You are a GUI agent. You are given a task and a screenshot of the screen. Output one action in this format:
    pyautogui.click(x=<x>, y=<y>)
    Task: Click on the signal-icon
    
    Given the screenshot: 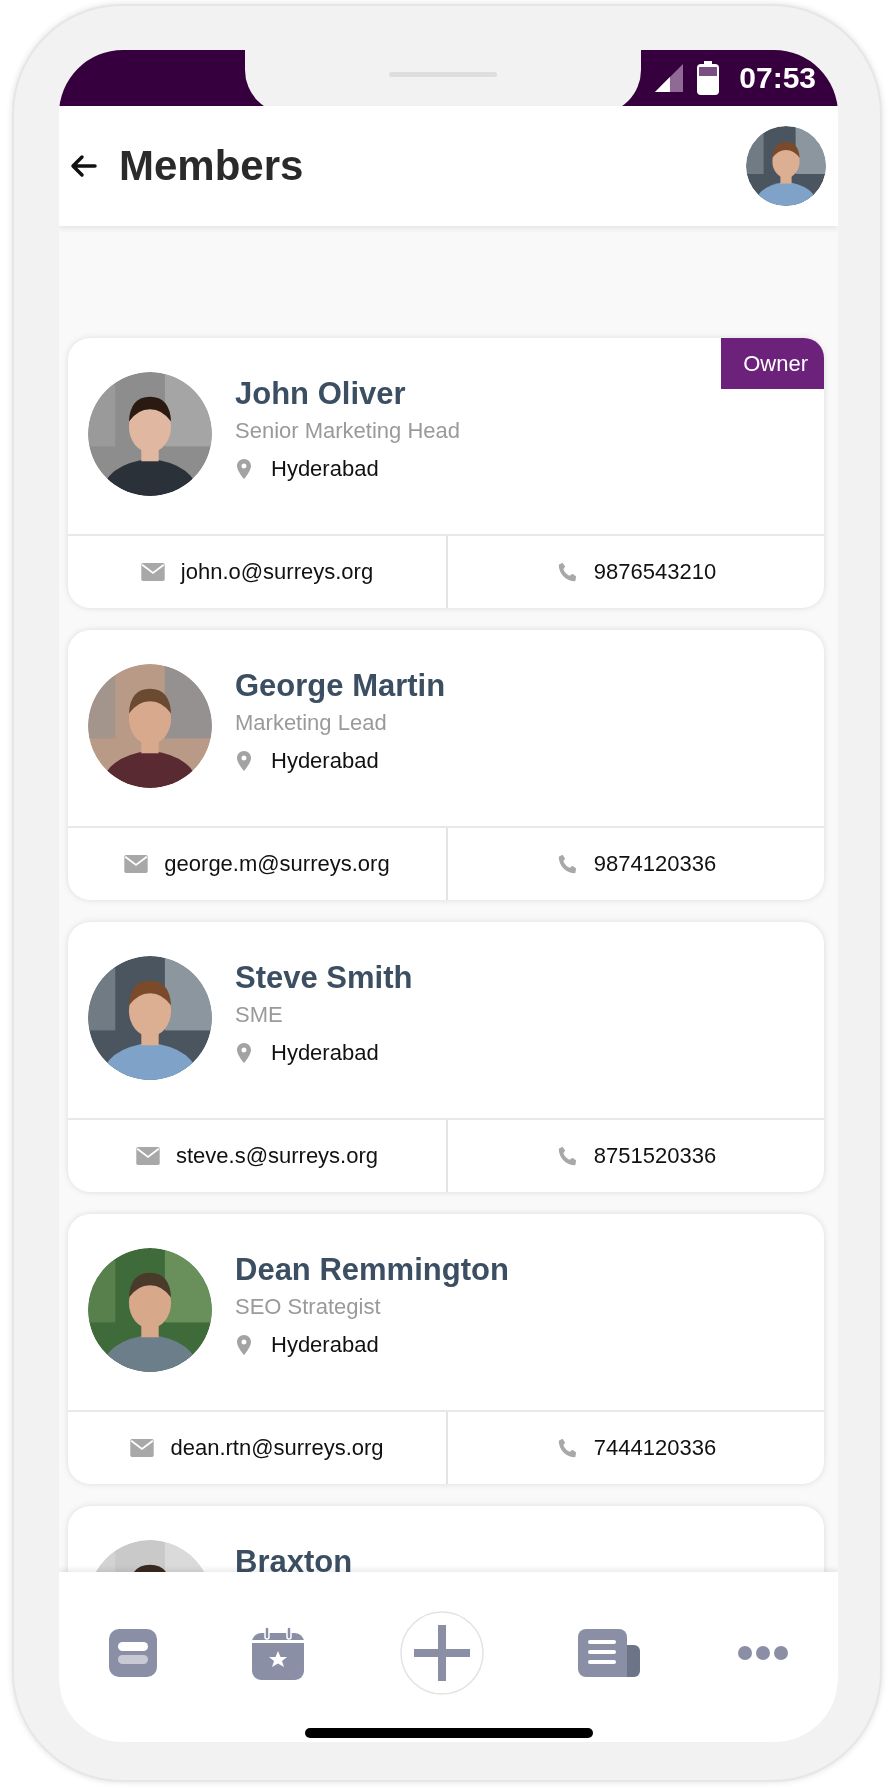 What is the action you would take?
    pyautogui.click(x=669, y=78)
    